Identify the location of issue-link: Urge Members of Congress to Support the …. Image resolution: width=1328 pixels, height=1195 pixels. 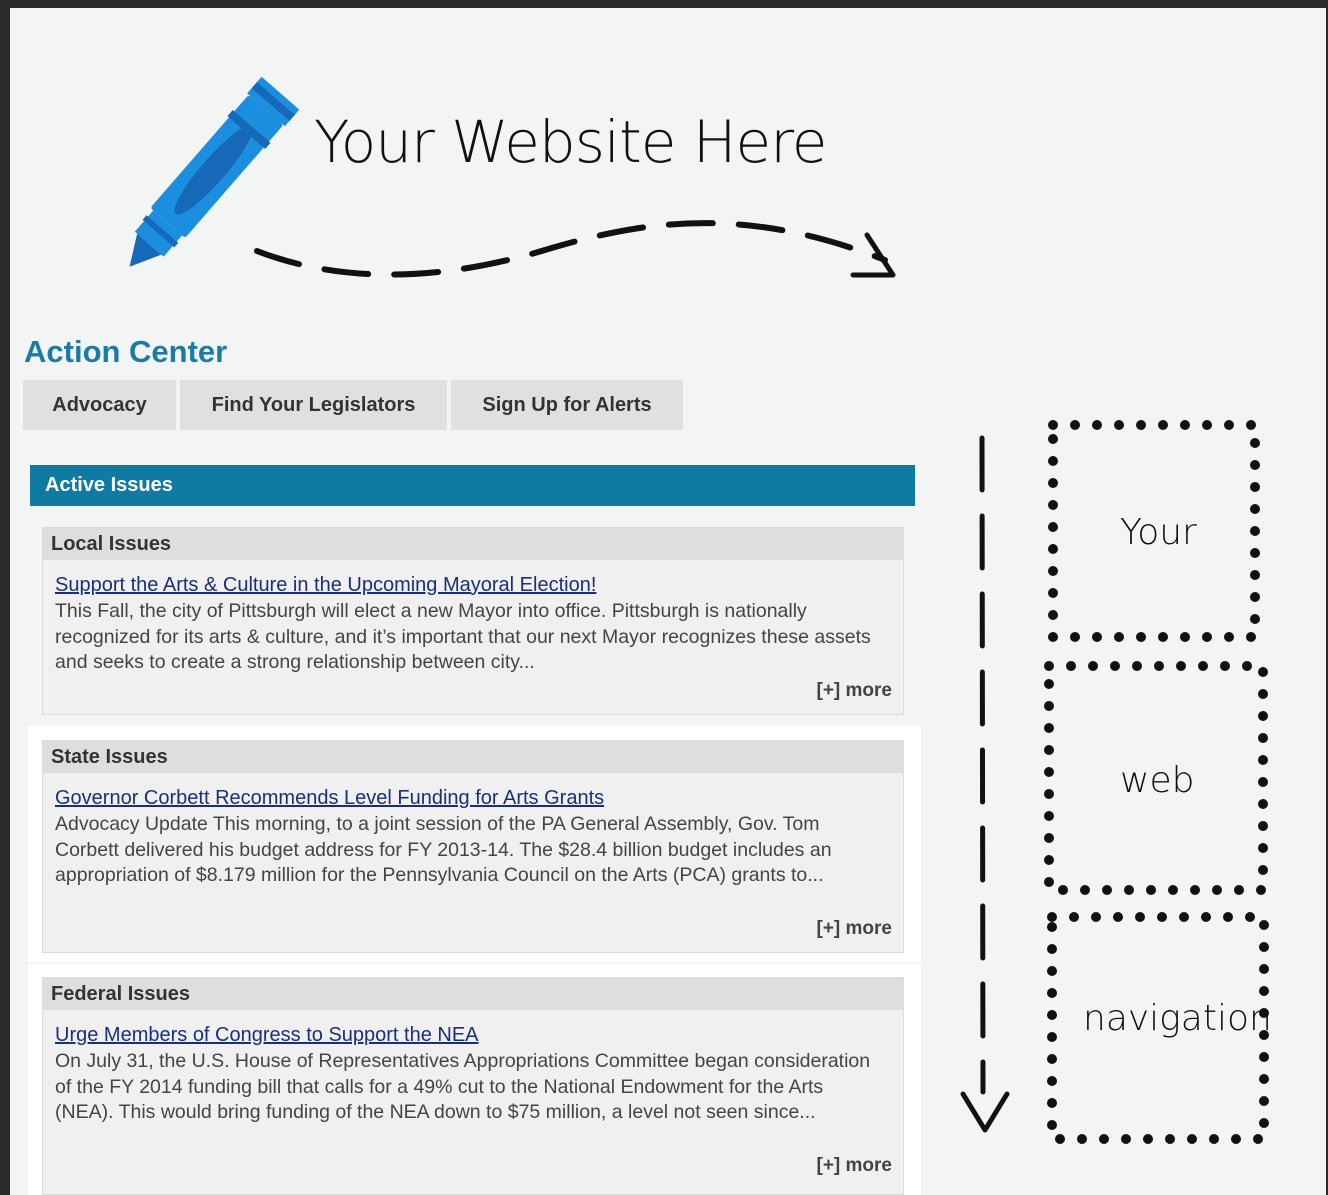
(479, 1035).